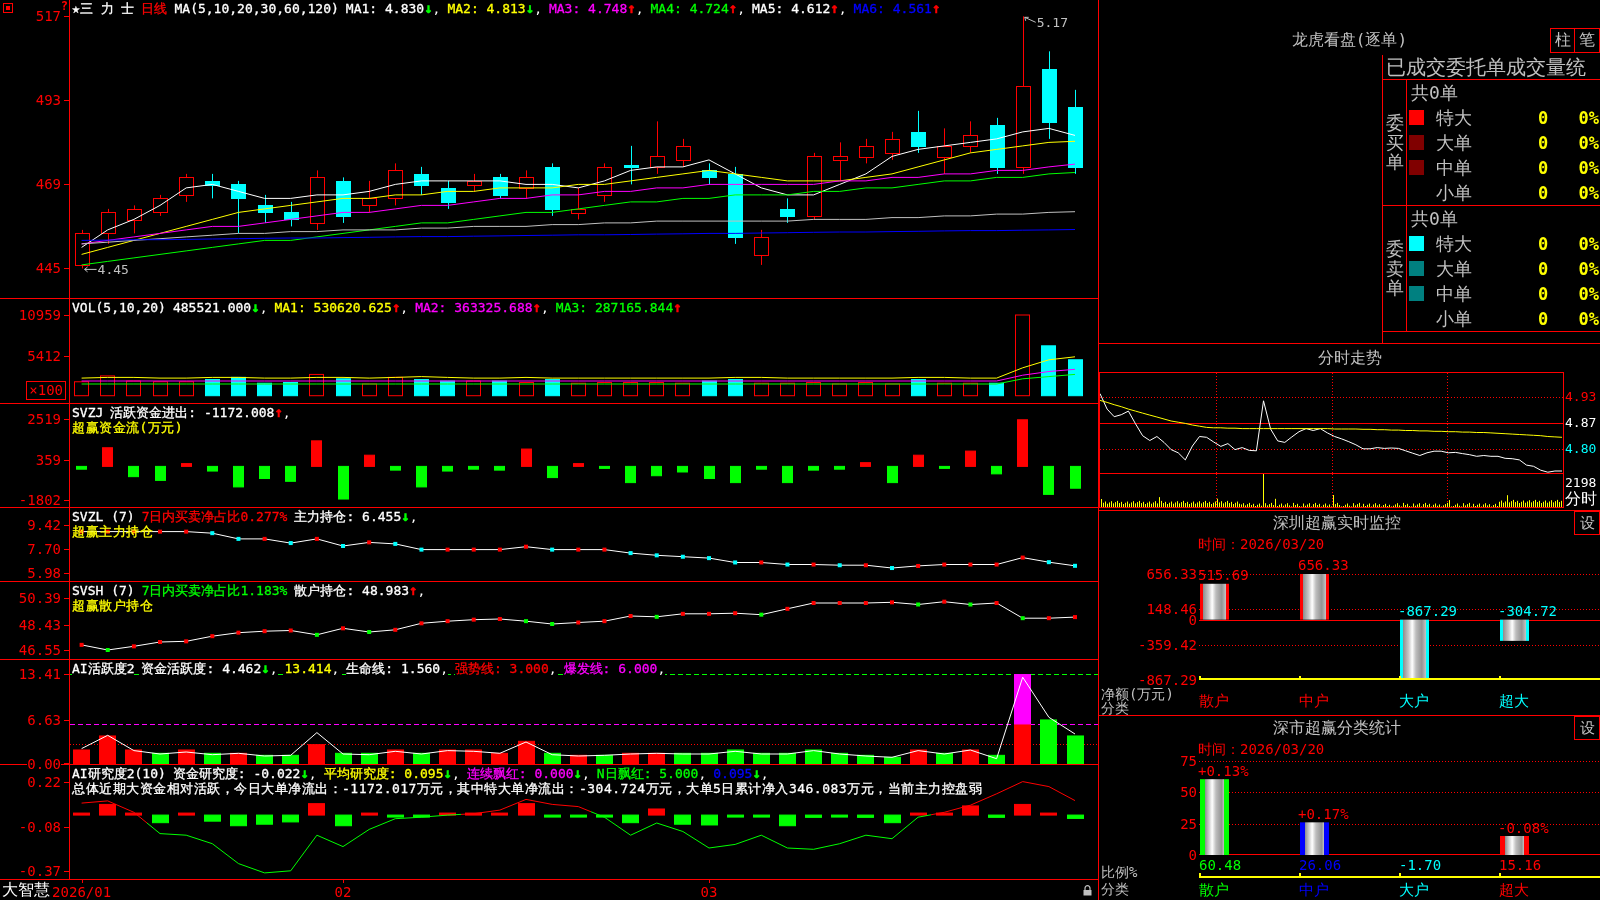 This screenshot has height=900, width=1600. Describe the element at coordinates (1394, 268) in the screenshot. I see `side-label: 委卖单` at that location.